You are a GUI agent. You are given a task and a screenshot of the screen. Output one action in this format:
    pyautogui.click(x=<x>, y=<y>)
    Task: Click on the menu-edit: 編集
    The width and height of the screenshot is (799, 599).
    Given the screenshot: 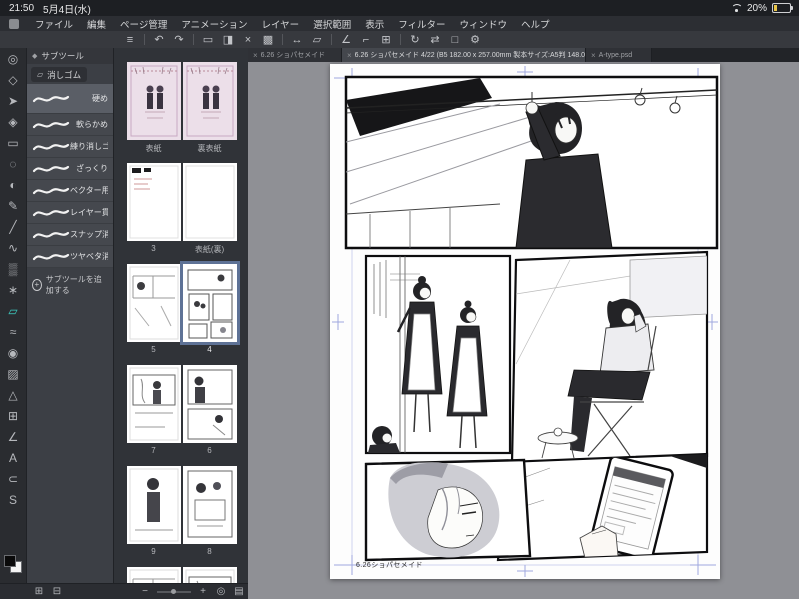 What is the action you would take?
    pyautogui.click(x=96, y=24)
    